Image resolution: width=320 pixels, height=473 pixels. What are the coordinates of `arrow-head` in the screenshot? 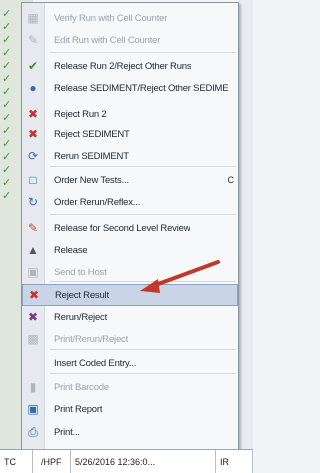 It's located at (150, 286).